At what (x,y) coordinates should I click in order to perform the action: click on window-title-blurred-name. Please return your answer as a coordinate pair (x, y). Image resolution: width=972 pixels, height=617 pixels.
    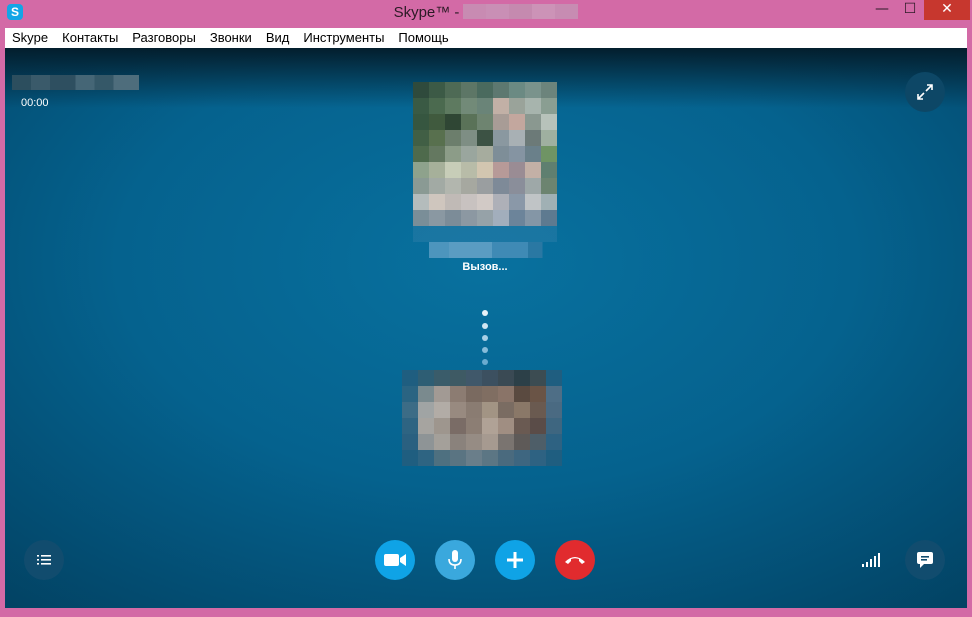
    Looking at the image, I should click on (521, 11).